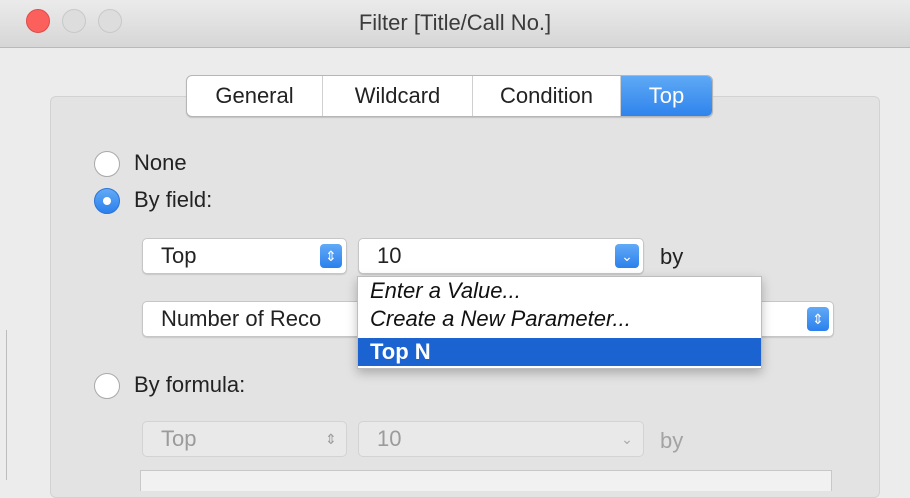 The image size is (910, 498). I want to click on top-direction-popup: Top ⇕, so click(244, 256).